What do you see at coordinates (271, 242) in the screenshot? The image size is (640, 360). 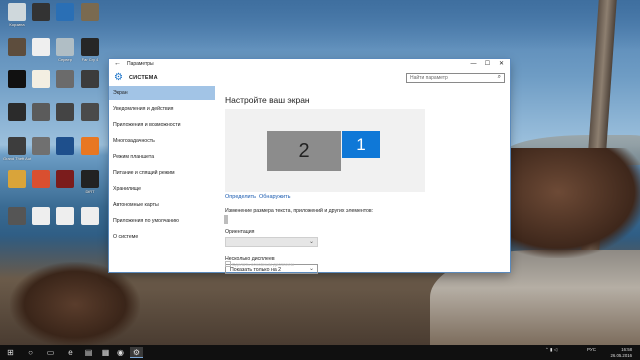 I see `orientation-dropdown: ⌄` at bounding box center [271, 242].